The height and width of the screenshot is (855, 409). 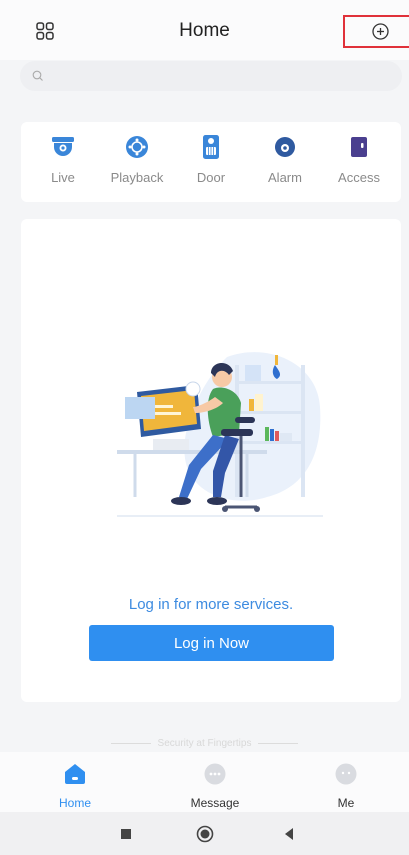 What do you see at coordinates (137, 159) in the screenshot?
I see `quick-item-playback: Playback` at bounding box center [137, 159].